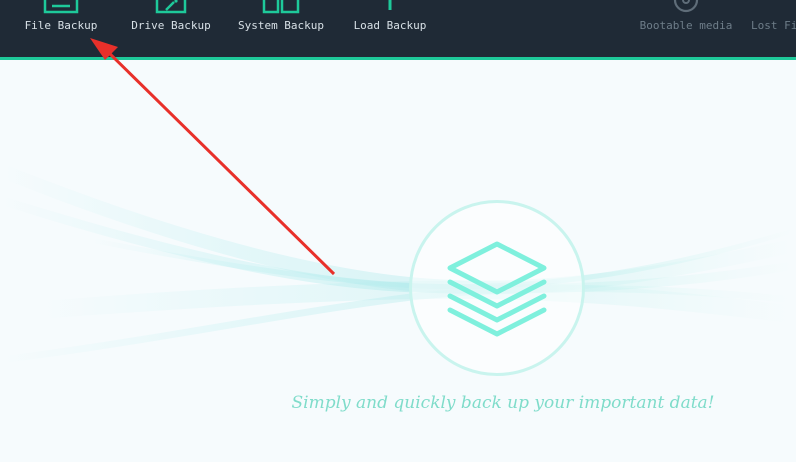 The width and height of the screenshot is (796, 462). Describe the element at coordinates (281, 7) in the screenshot. I see `system-backup-icon` at that location.